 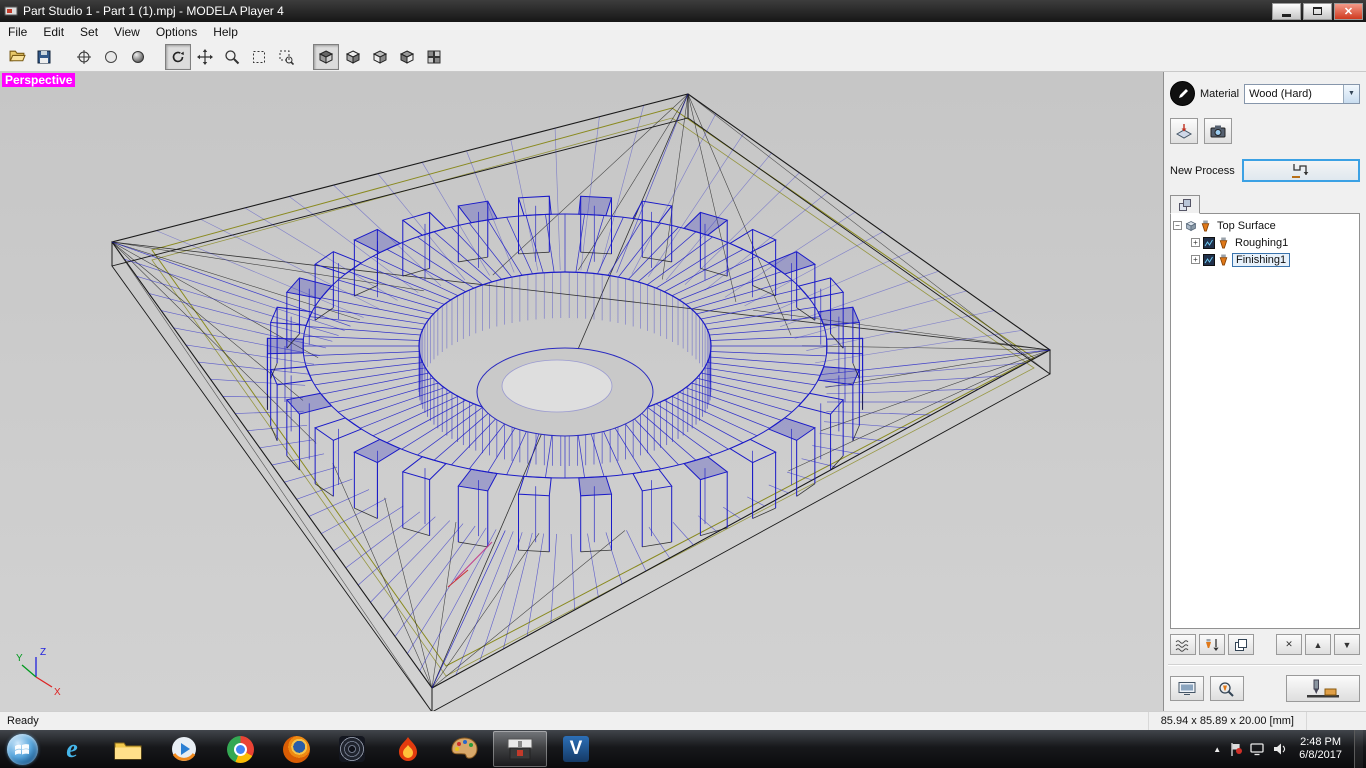 I want to click on close-button: ✕, so click(x=1348, y=11).